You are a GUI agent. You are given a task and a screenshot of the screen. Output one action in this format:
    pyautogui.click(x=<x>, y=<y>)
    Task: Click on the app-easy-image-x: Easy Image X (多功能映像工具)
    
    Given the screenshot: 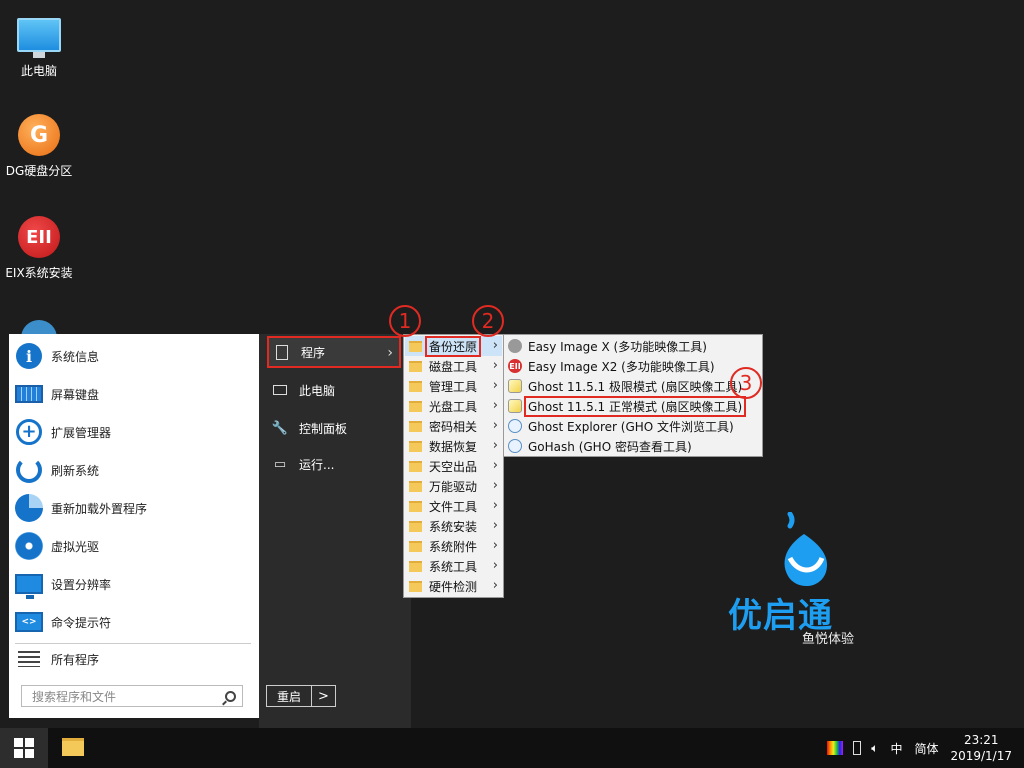 What is the action you would take?
    pyautogui.click(x=633, y=346)
    